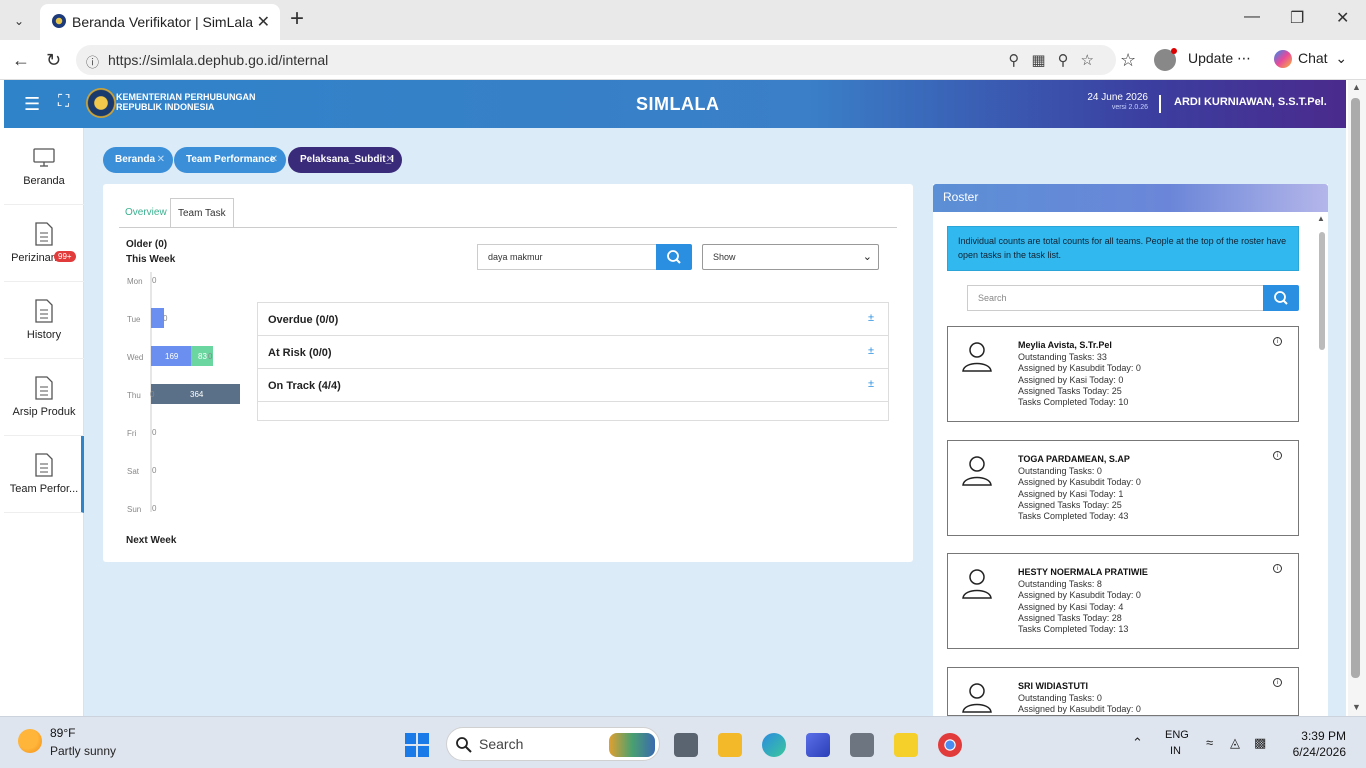  I want to click on window-close-icon: ✕, so click(1342, 18).